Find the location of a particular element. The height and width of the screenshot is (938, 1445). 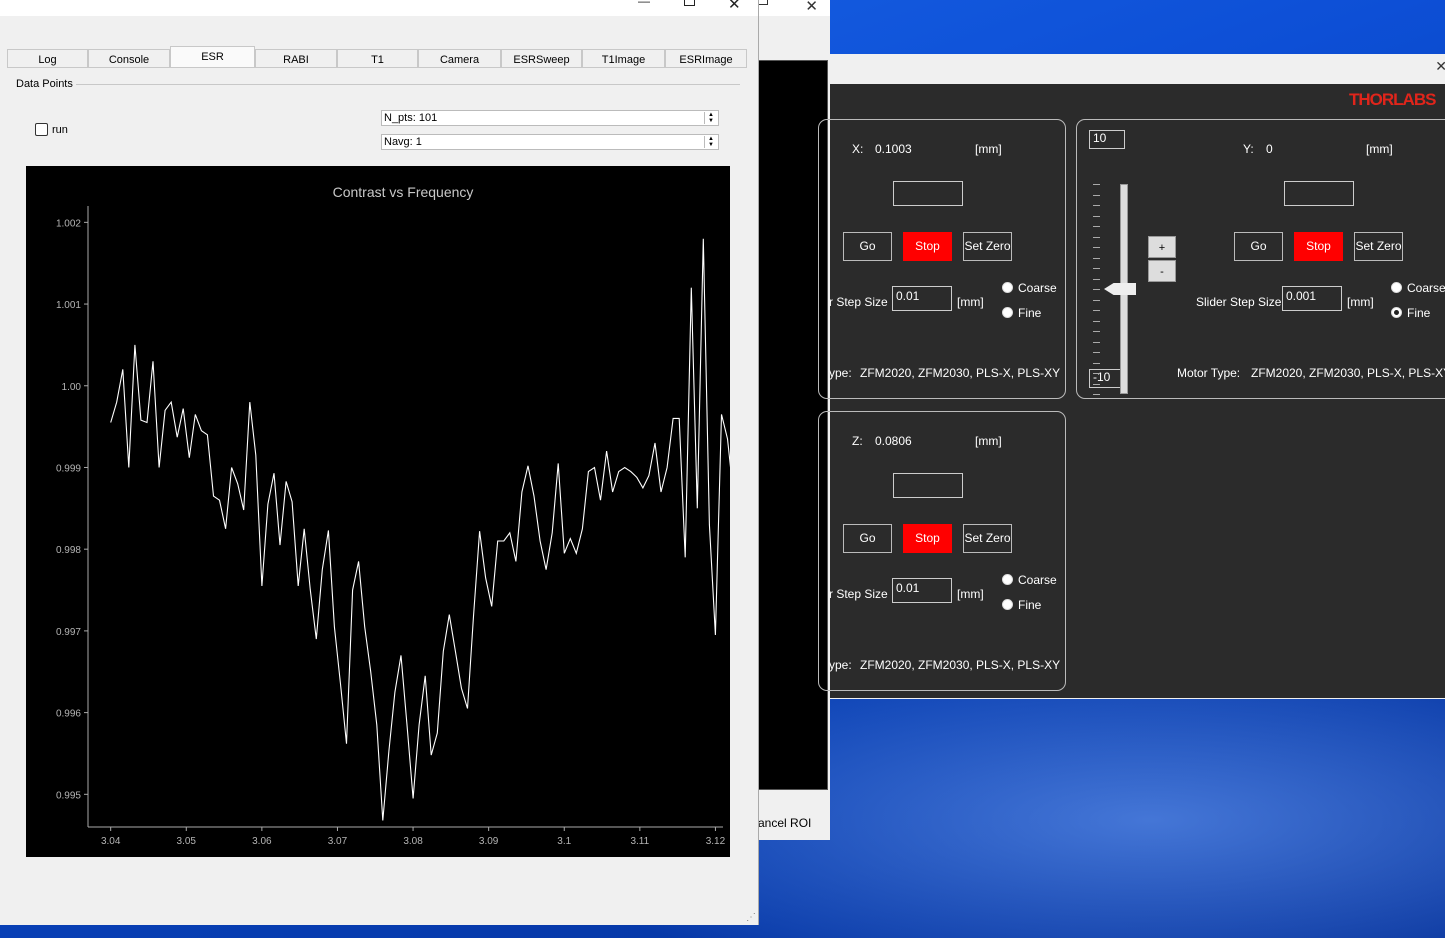

tab-esrsweep: ESRSweep is located at coordinates (541, 58).